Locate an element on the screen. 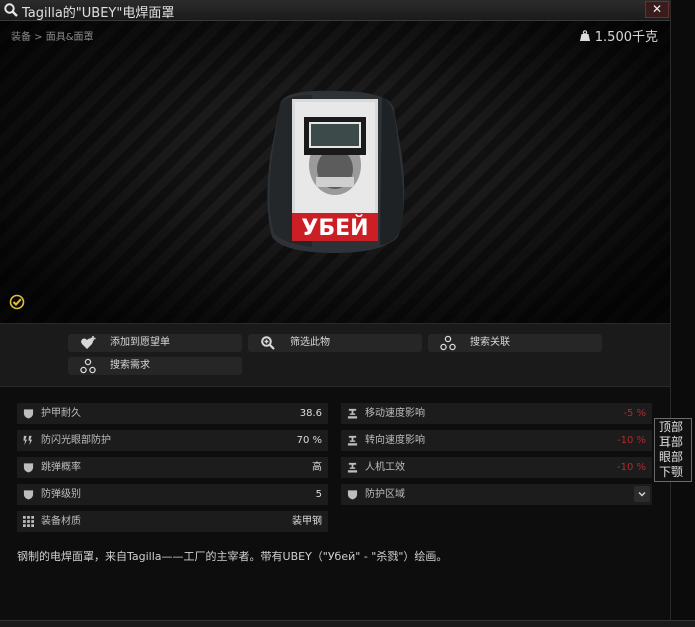  search-requirements-button: 搜索需求 is located at coordinates (155, 366).